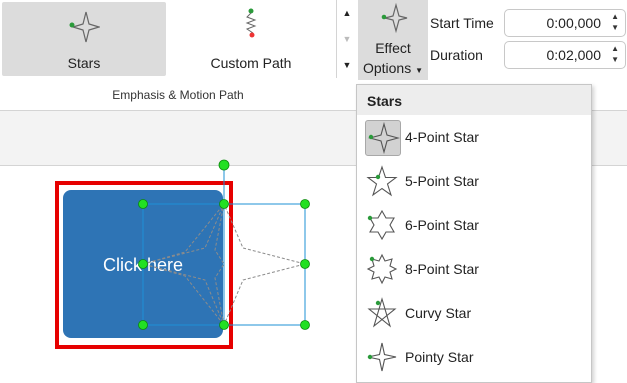 Image resolution: width=627 pixels, height=383 pixels. I want to click on menu-header: Stars, so click(474, 100).